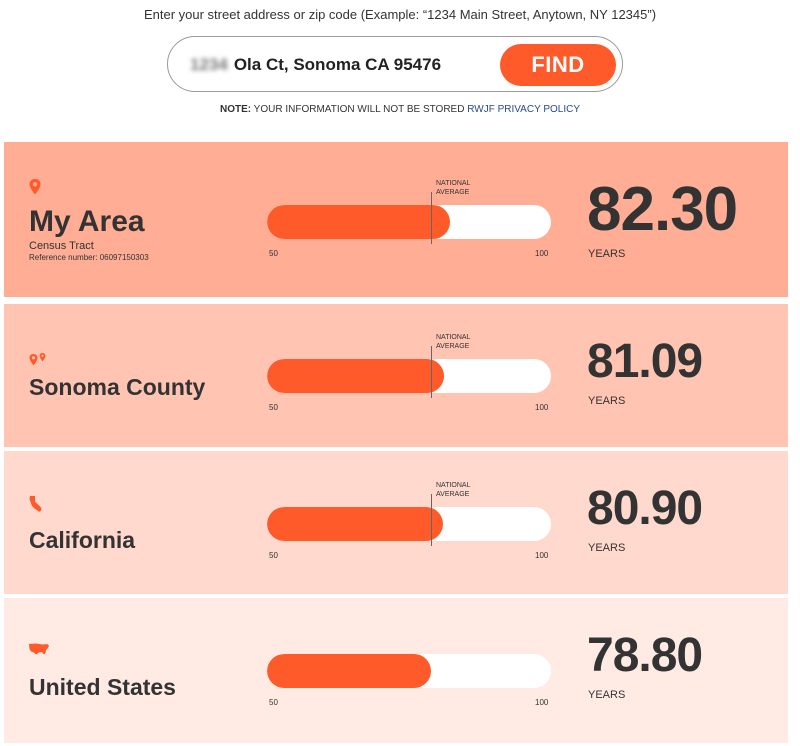 The image size is (800, 746). I want to click on address-blurred-part: 1234, so click(209, 64).